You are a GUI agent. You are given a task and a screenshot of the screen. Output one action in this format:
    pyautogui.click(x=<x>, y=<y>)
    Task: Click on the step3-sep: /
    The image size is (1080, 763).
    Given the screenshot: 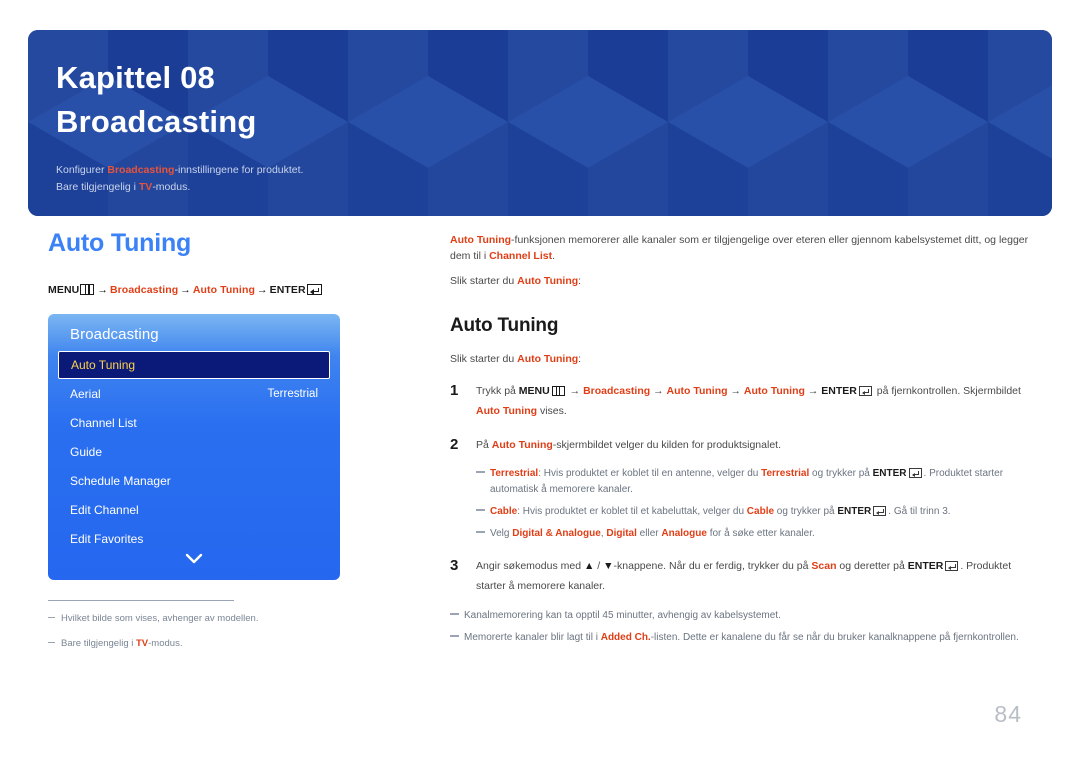 What is the action you would take?
    pyautogui.click(x=599, y=566)
    